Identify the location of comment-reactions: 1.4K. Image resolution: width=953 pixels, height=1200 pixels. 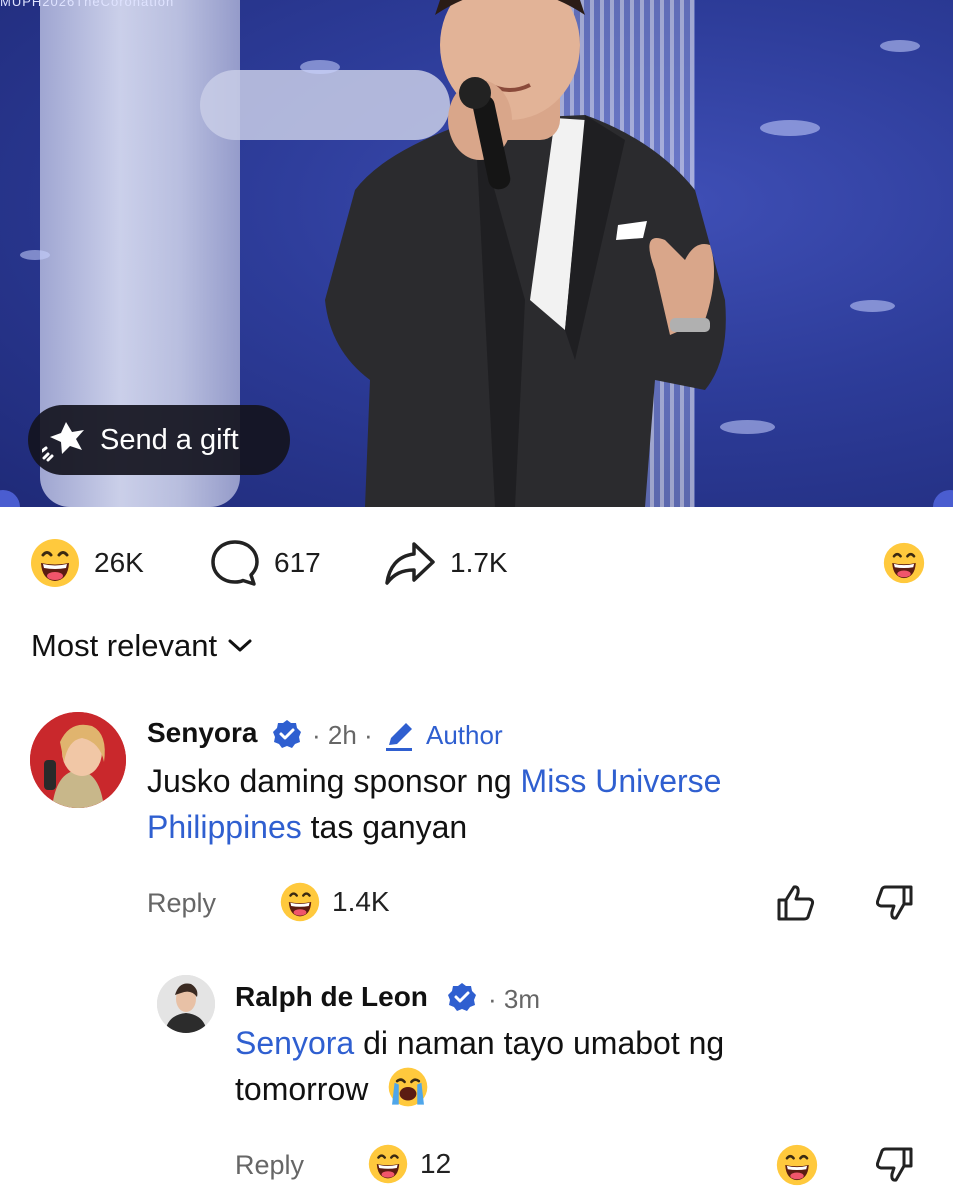
(335, 902).